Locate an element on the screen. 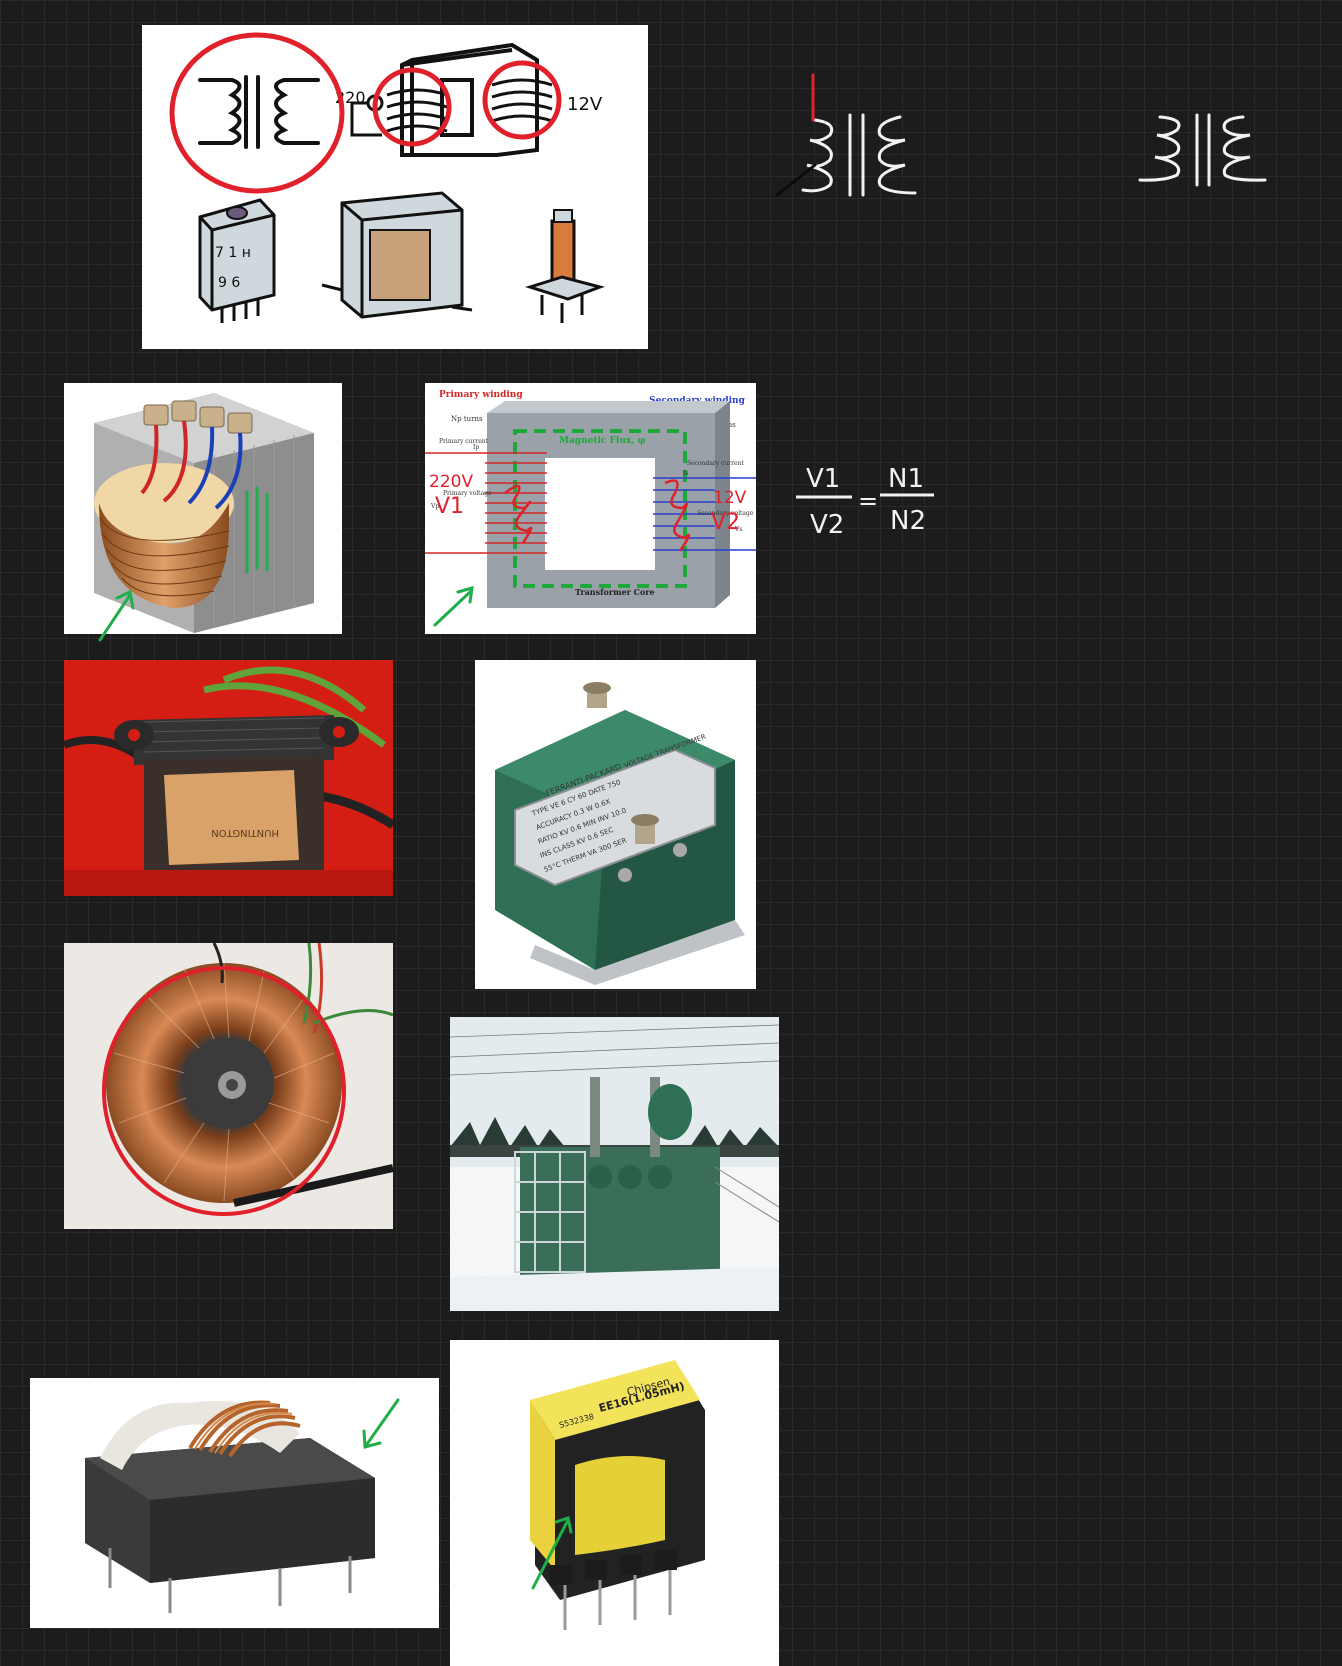 The image size is (1342, 1666). ip-label: Ip is located at coordinates (476, 447).